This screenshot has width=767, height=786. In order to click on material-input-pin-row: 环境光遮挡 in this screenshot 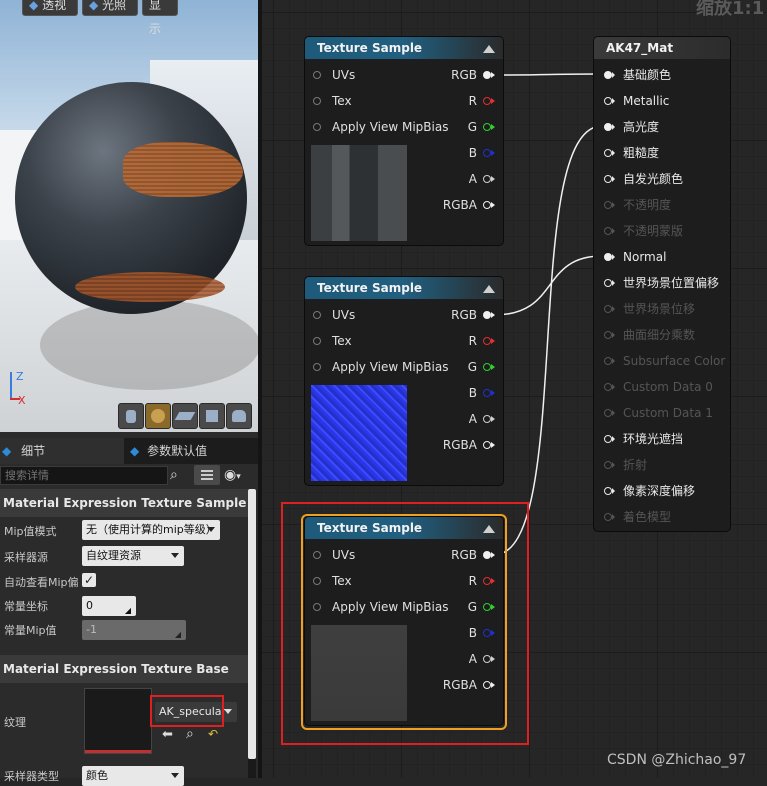, I will do `click(642, 439)`.